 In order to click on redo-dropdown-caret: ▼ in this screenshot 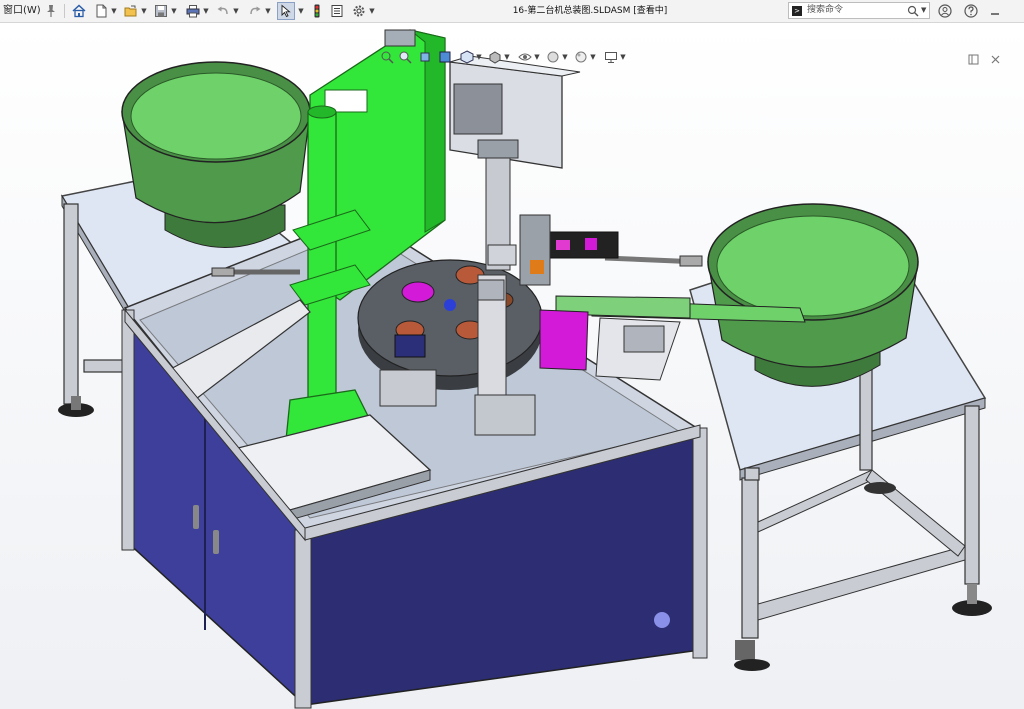, I will do `click(268, 11)`.